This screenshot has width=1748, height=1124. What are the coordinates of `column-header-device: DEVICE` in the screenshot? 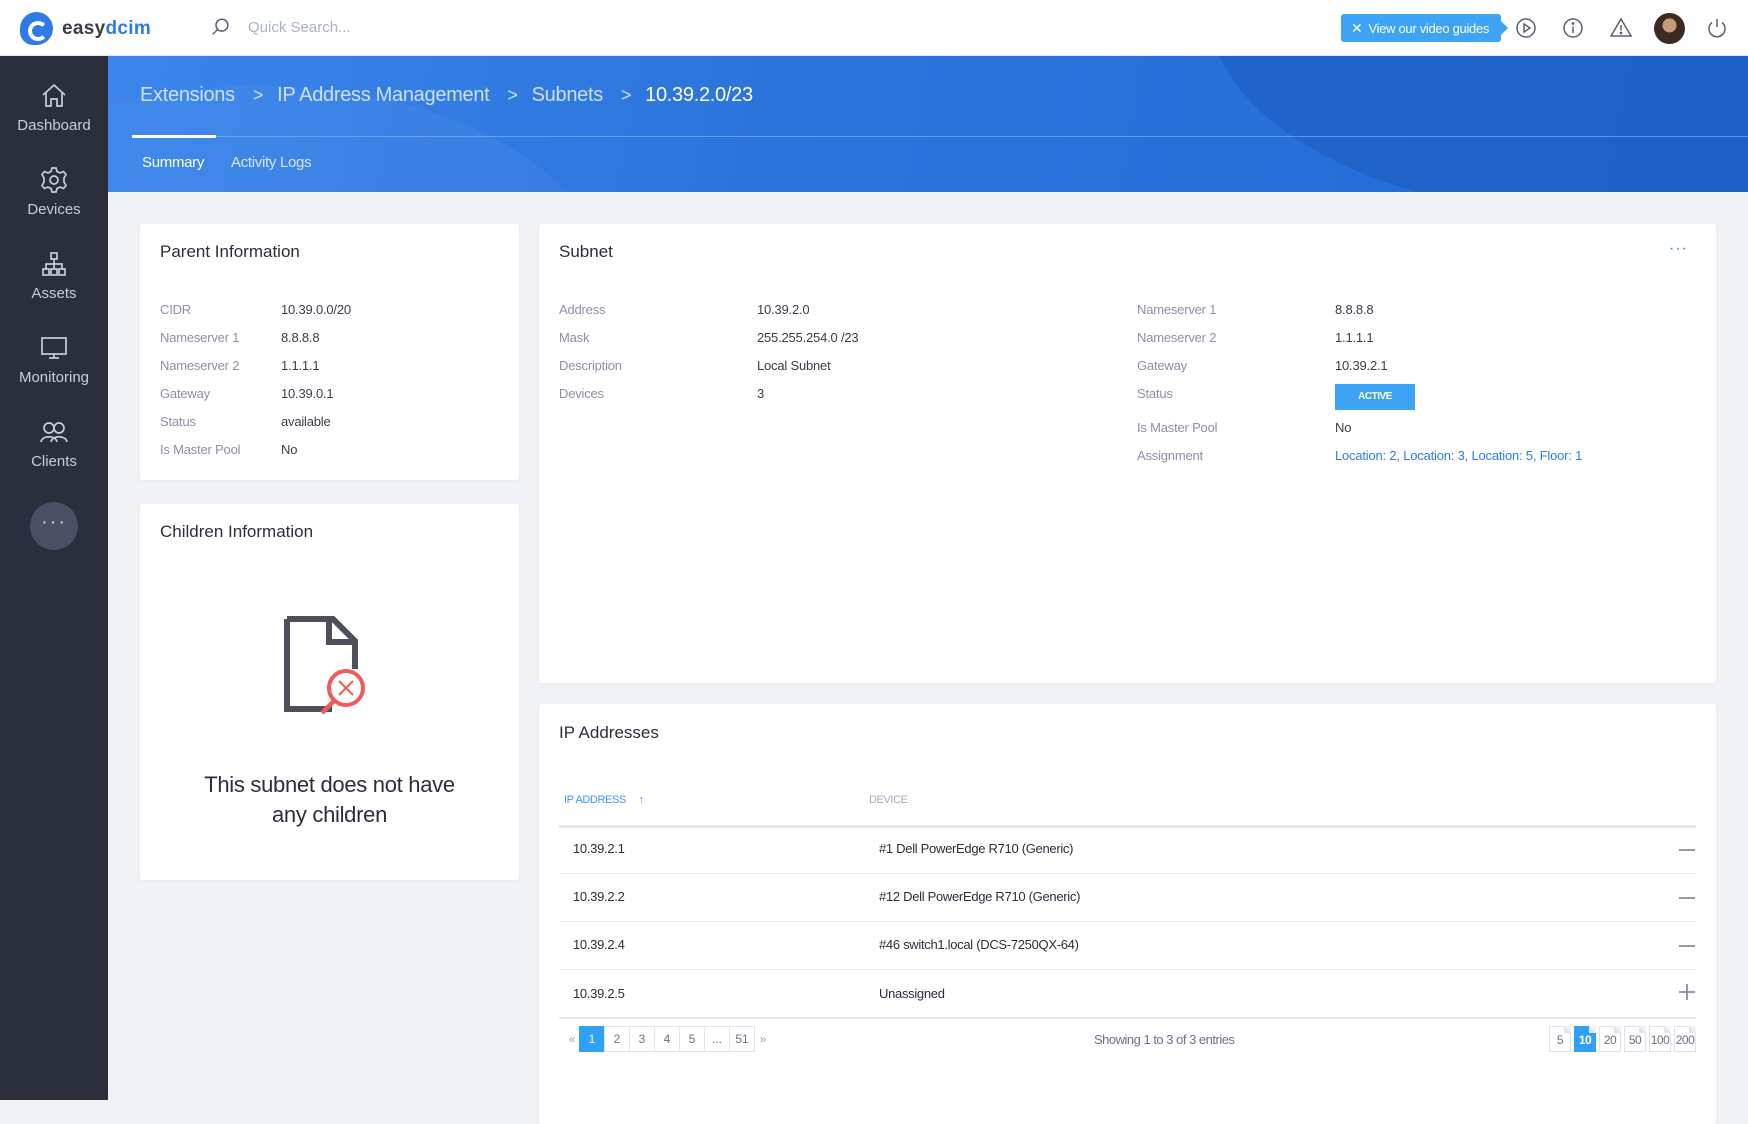 It's located at (888, 800).